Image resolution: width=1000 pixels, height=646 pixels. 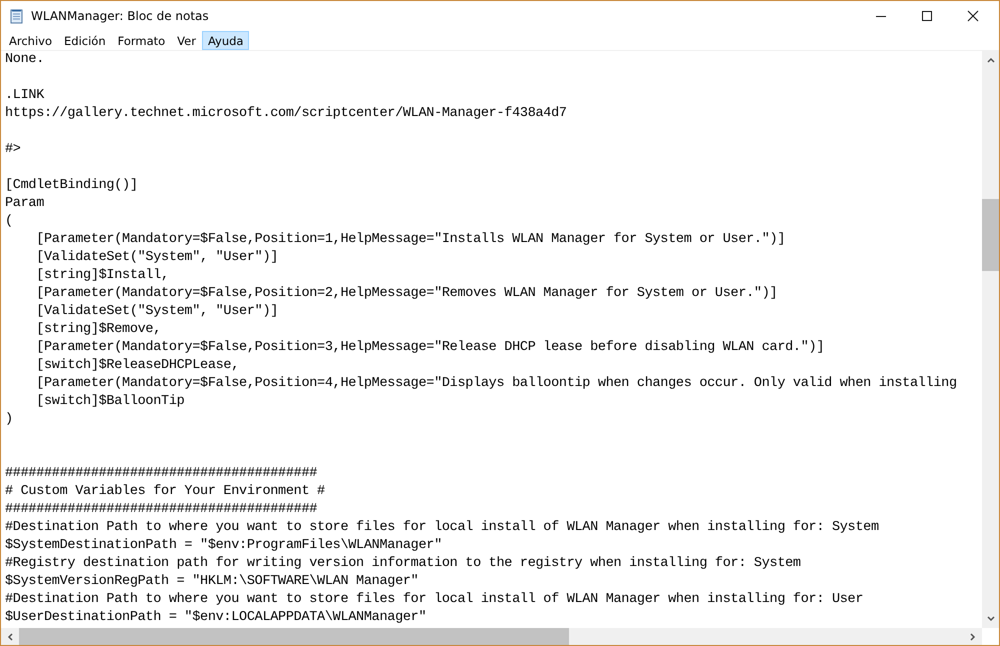 I want to click on maximize-icon, so click(x=927, y=16).